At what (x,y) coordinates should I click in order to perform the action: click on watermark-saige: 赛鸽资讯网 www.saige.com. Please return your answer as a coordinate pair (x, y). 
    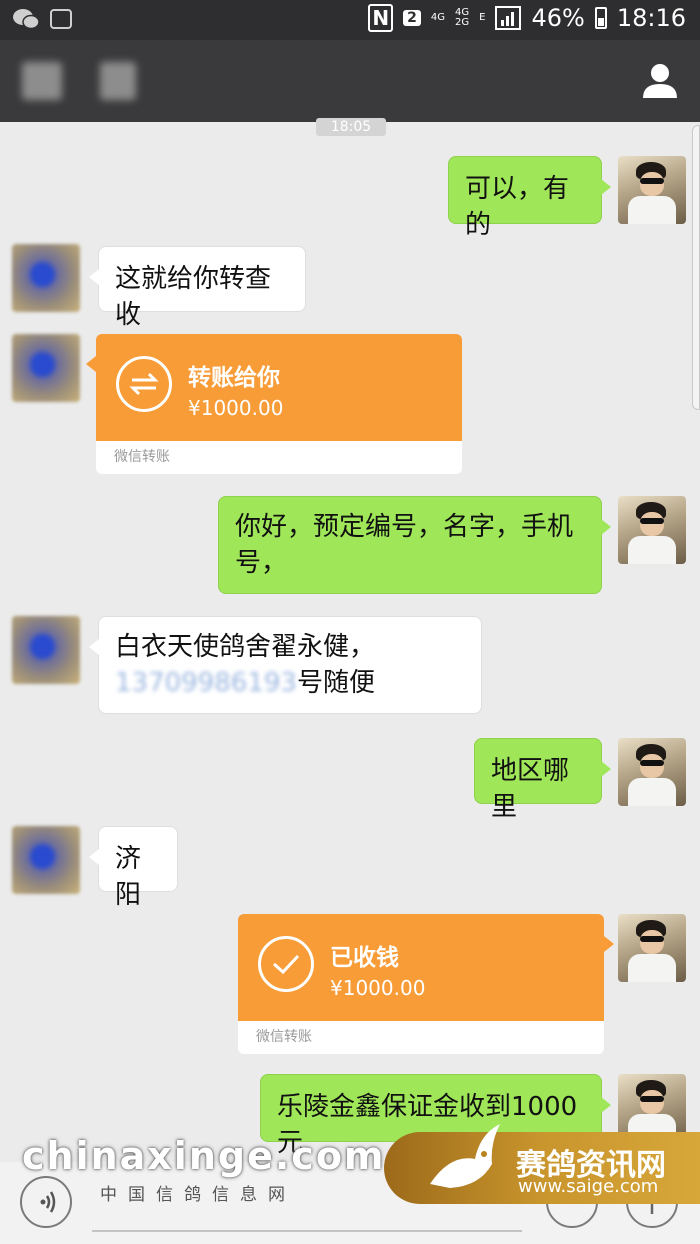
    Looking at the image, I should click on (542, 1164).